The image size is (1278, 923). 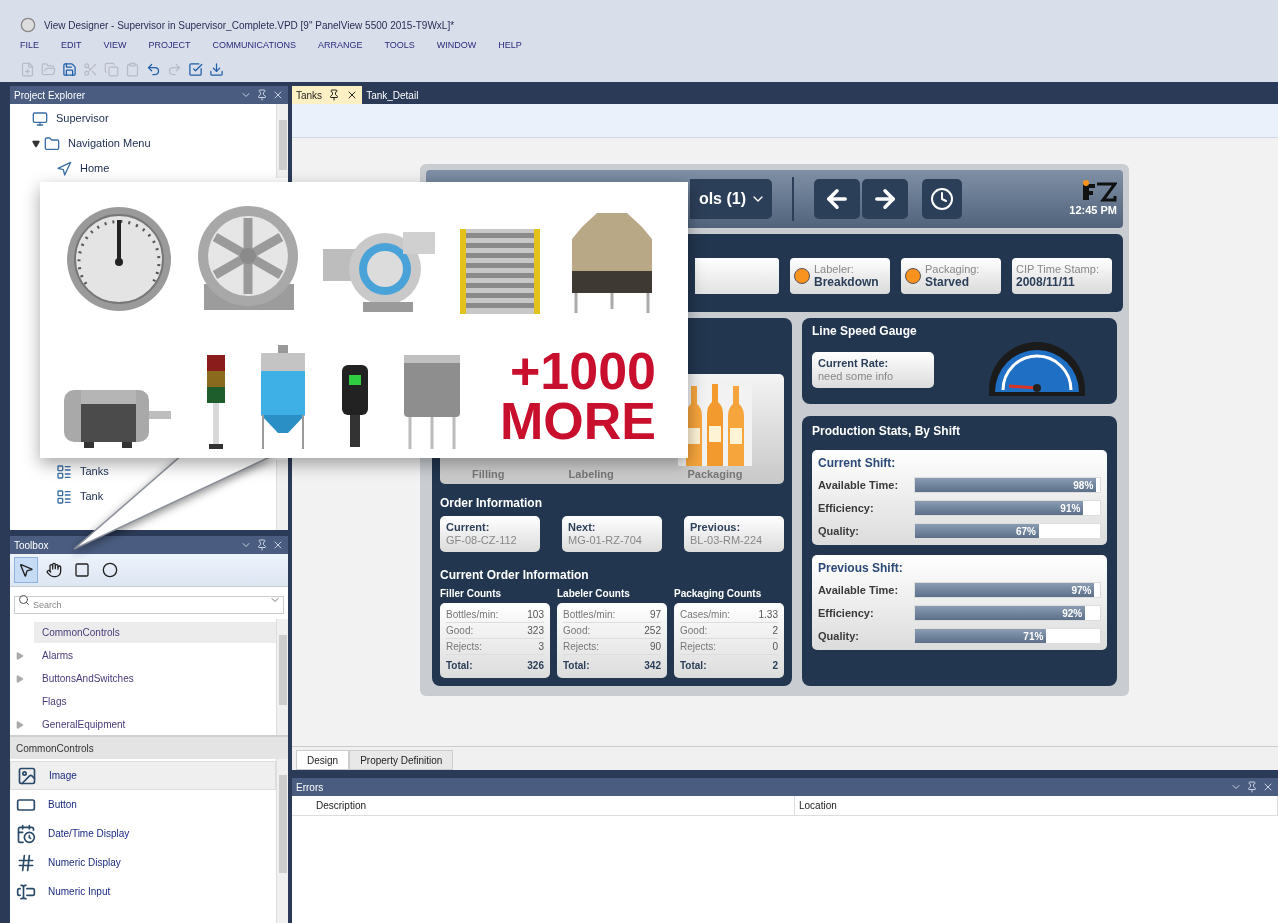 I want to click on section-title: Order Information, so click(x=491, y=503).